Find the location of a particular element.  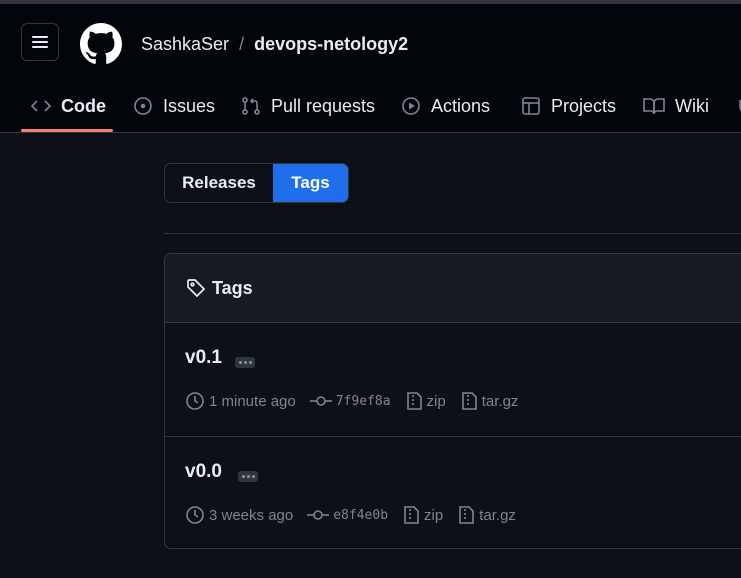

tab-pull-requests: Pull requests is located at coordinates (308, 106).